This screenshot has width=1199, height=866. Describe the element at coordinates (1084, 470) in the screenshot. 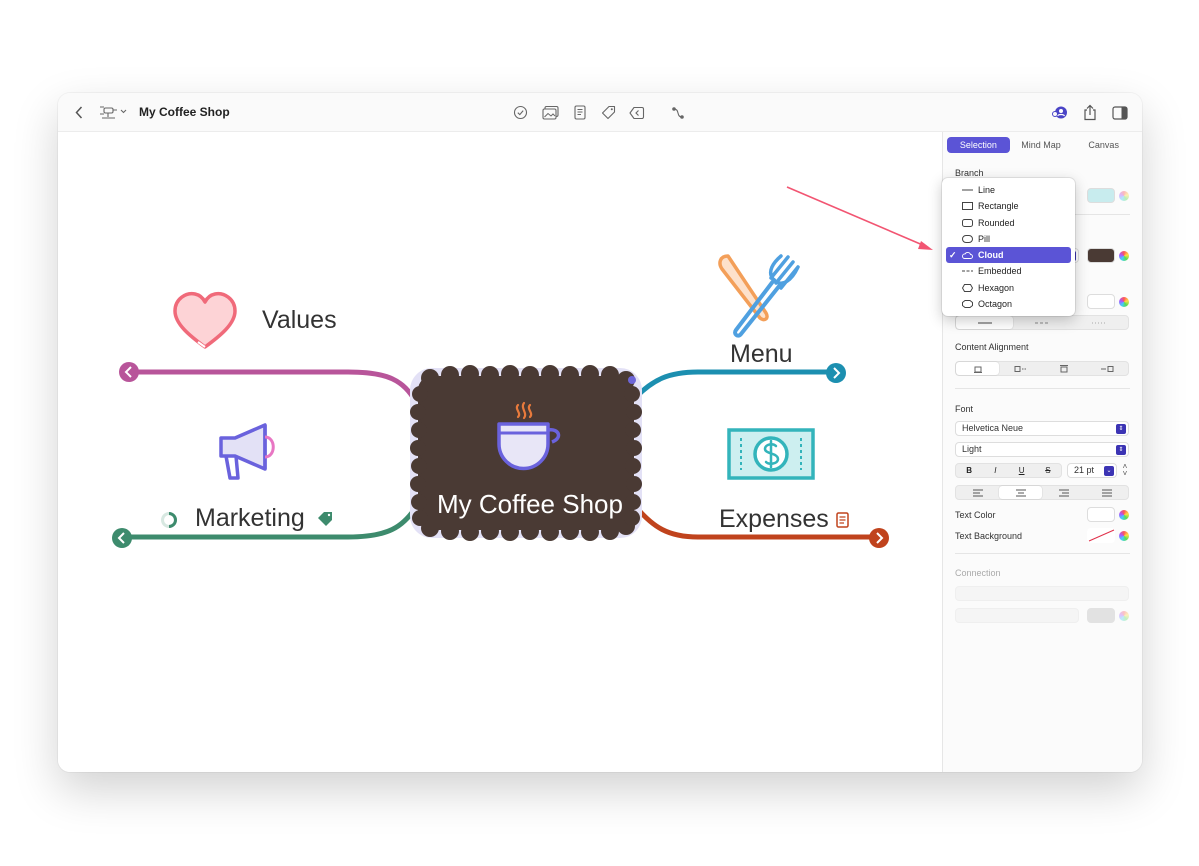

I see `font-size-value: 21 pt` at that location.